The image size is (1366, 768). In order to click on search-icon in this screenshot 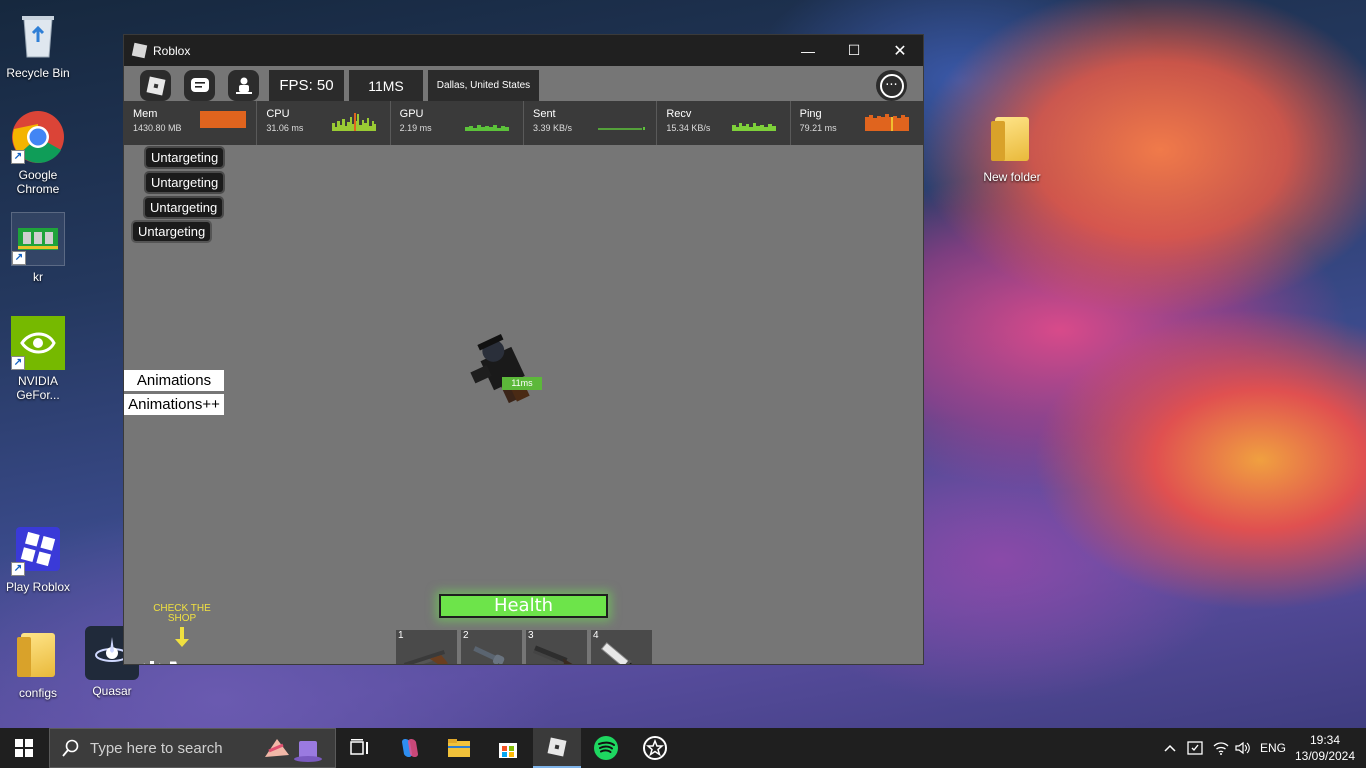, I will do `click(70, 748)`.